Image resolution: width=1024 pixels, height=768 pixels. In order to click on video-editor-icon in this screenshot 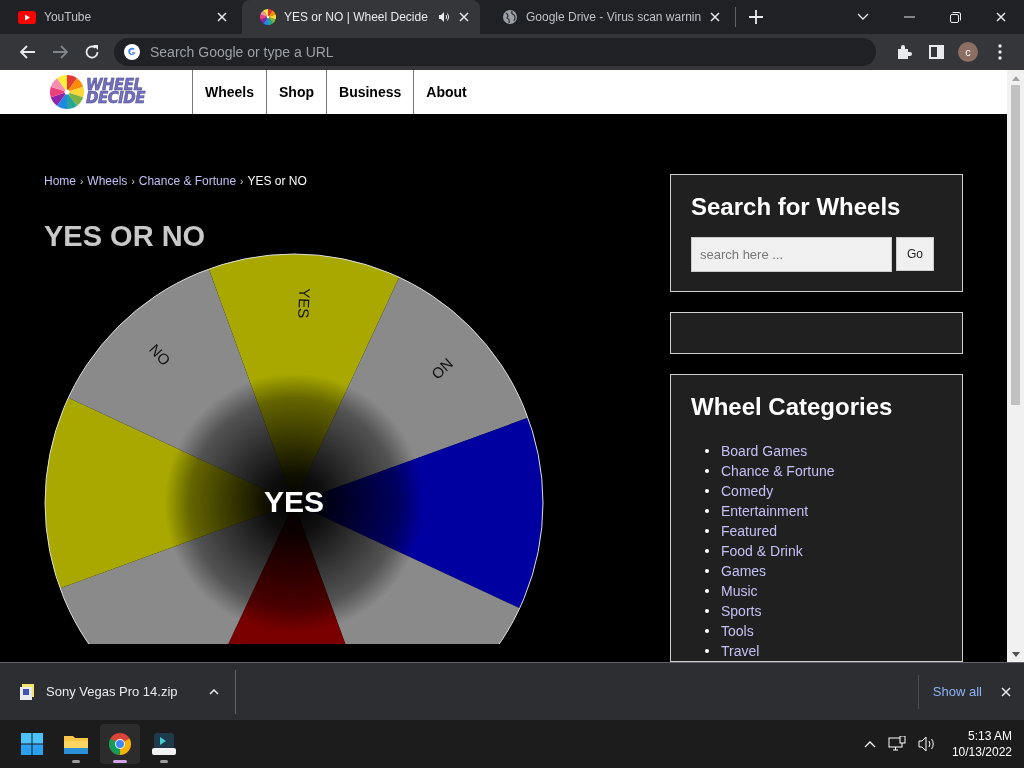, I will do `click(164, 744)`.